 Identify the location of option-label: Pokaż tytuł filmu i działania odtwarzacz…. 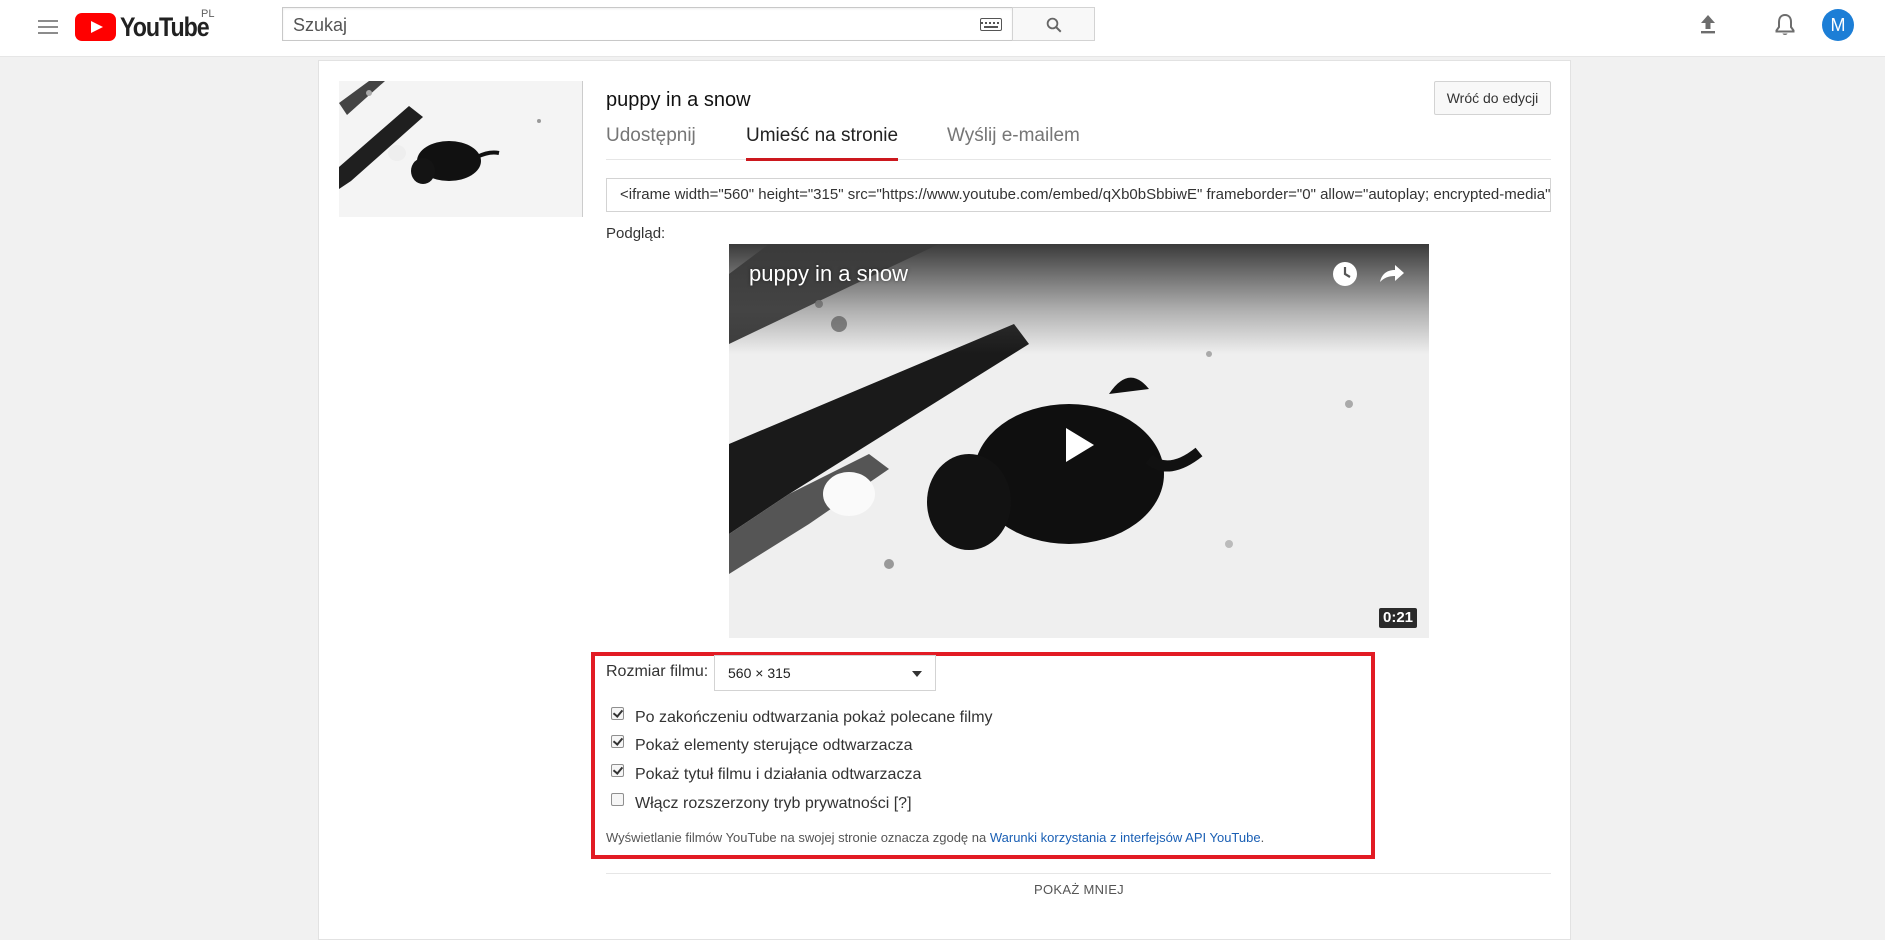
(778, 774).